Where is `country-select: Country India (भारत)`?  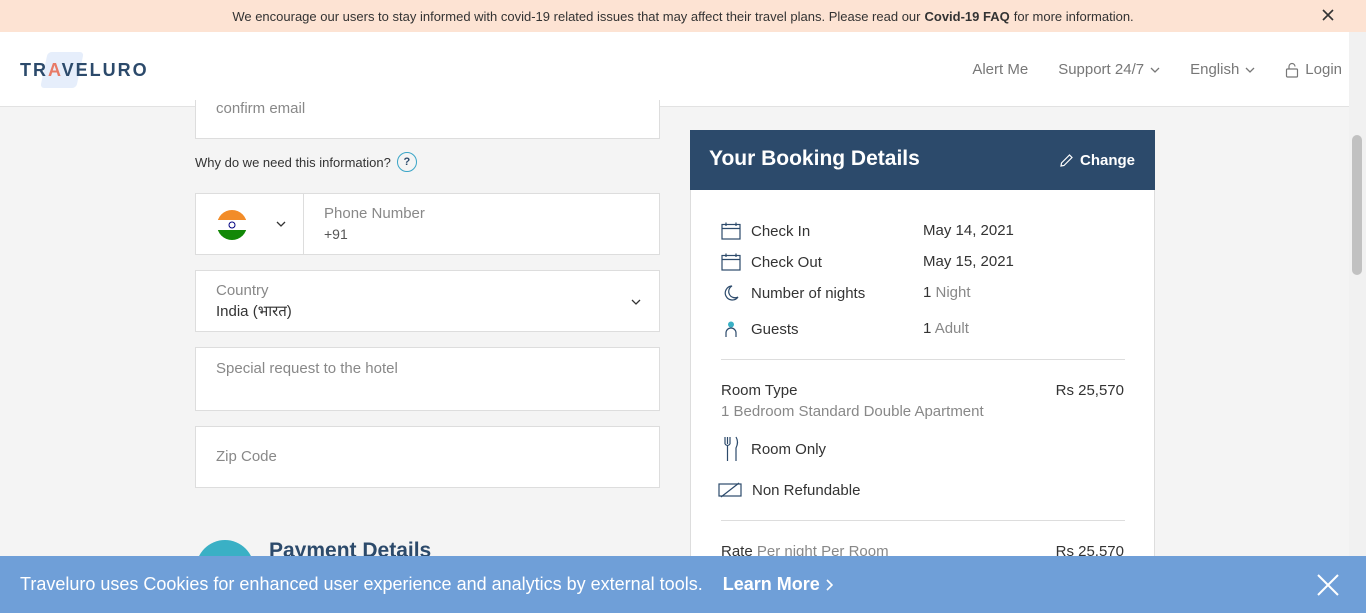 country-select: Country India (भारत) is located at coordinates (427, 301).